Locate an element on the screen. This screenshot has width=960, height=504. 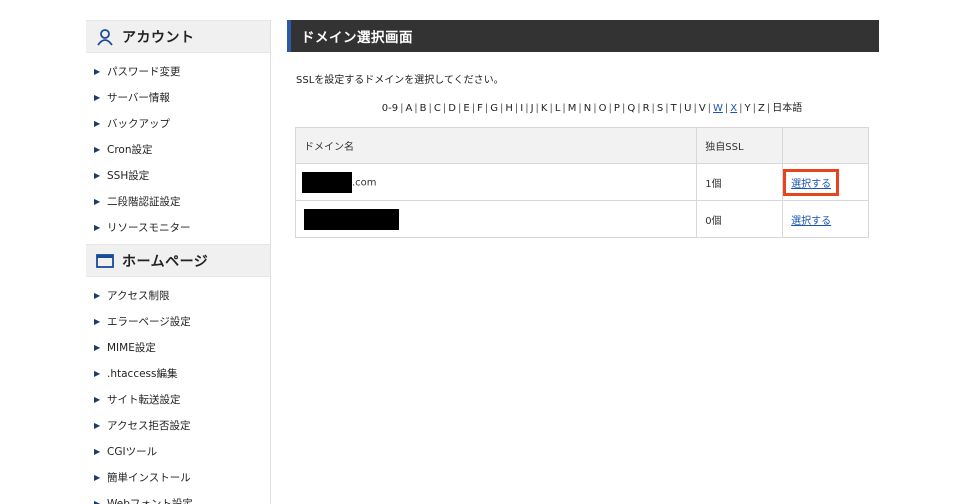
alphabet-filter-M: M is located at coordinates (572, 108).